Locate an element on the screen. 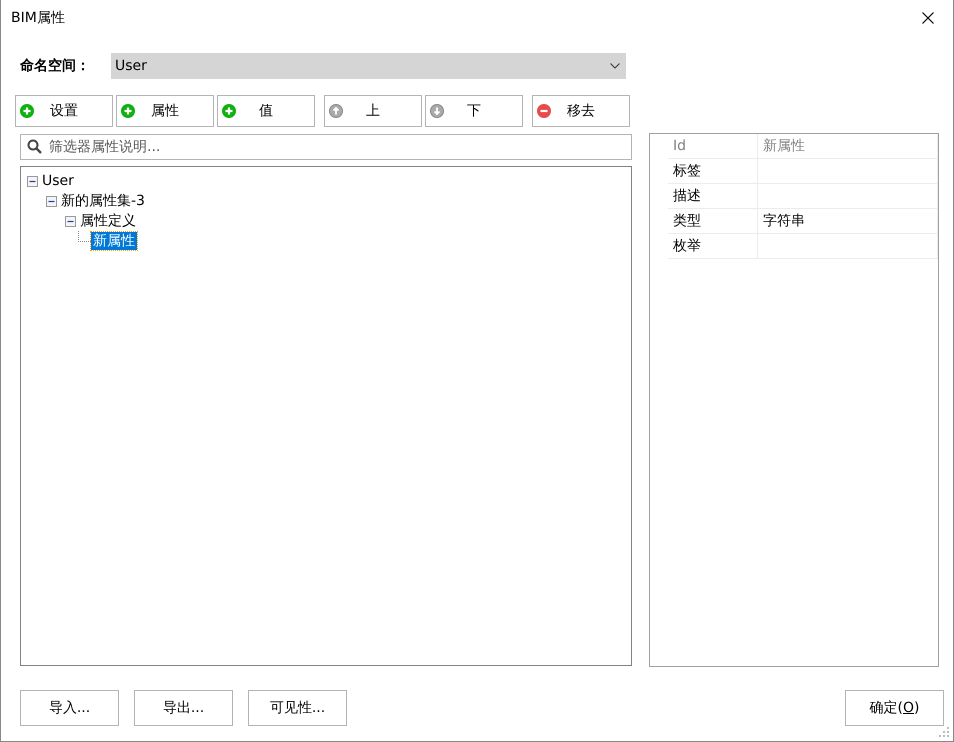 The height and width of the screenshot is (742, 954). property-name-cell: 枚举 is located at coordinates (713, 246).